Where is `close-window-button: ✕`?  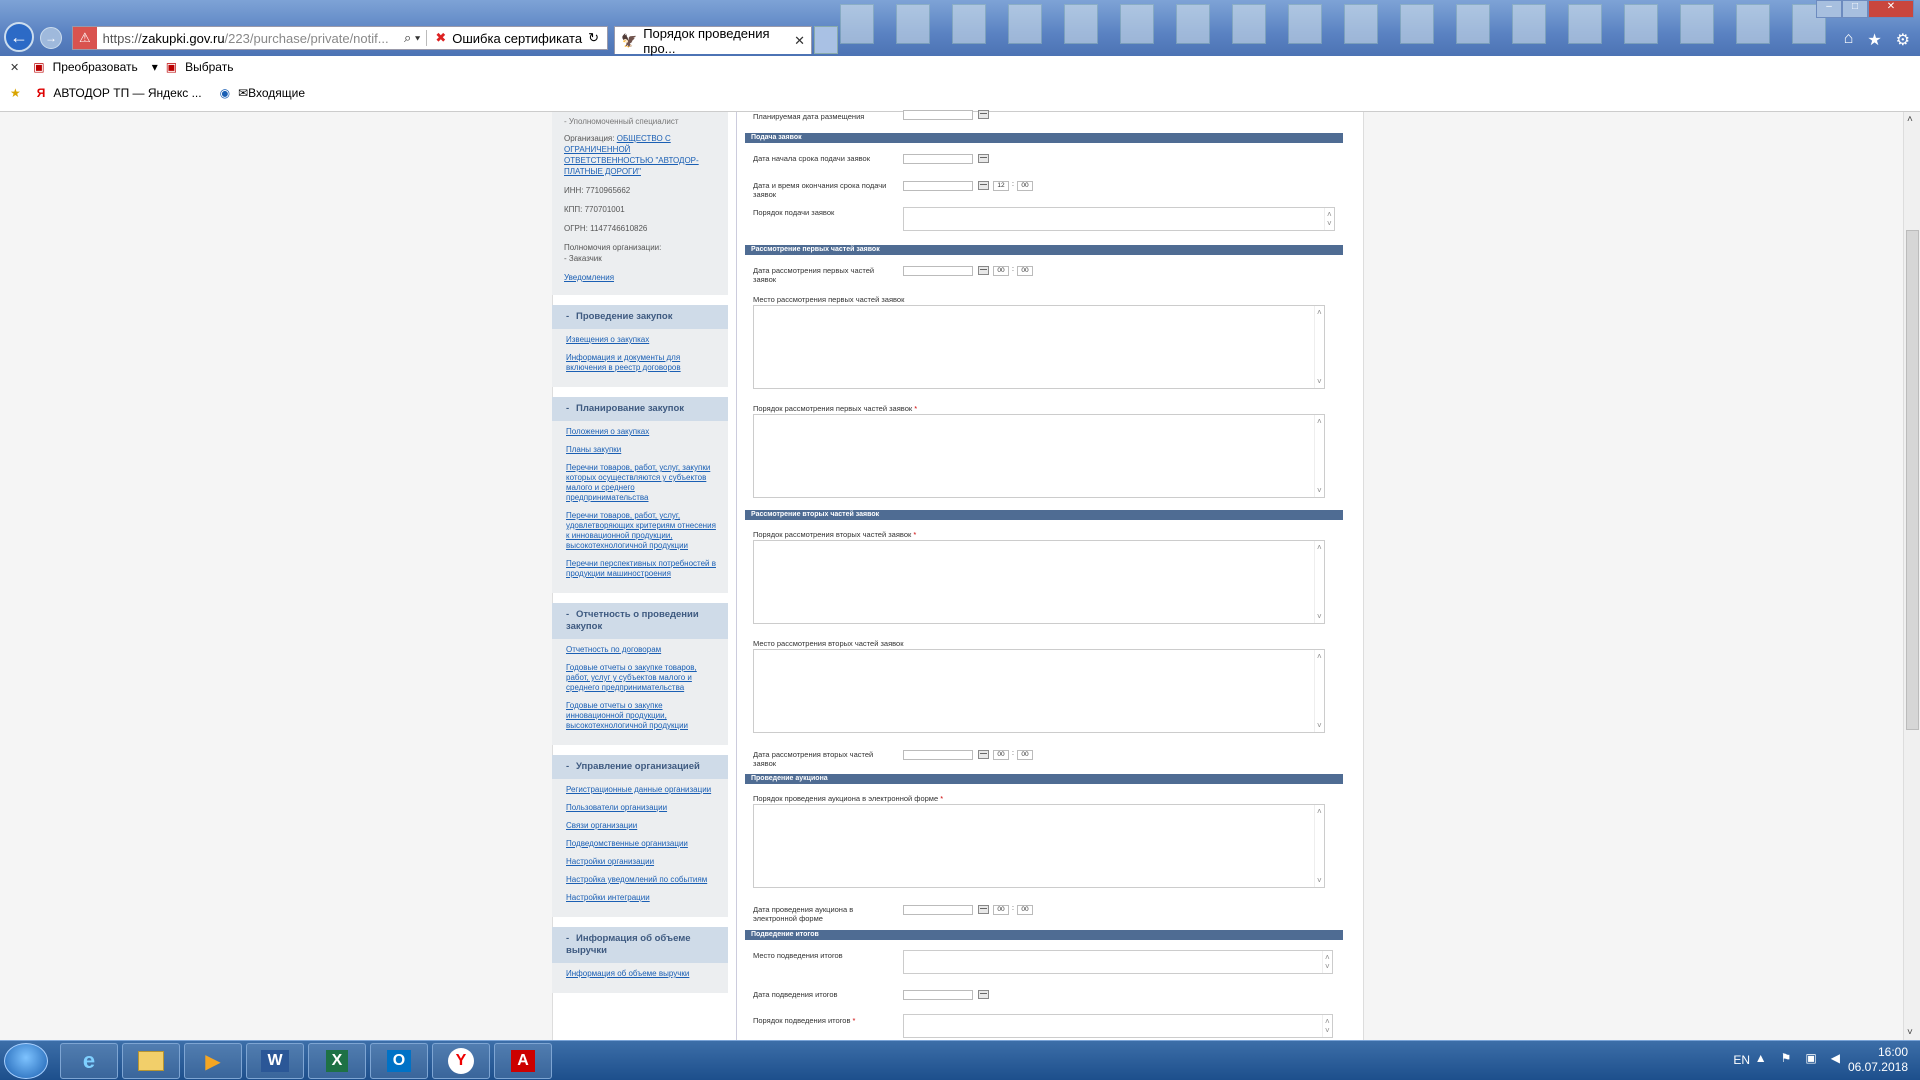 close-window-button: ✕ is located at coordinates (1891, 9).